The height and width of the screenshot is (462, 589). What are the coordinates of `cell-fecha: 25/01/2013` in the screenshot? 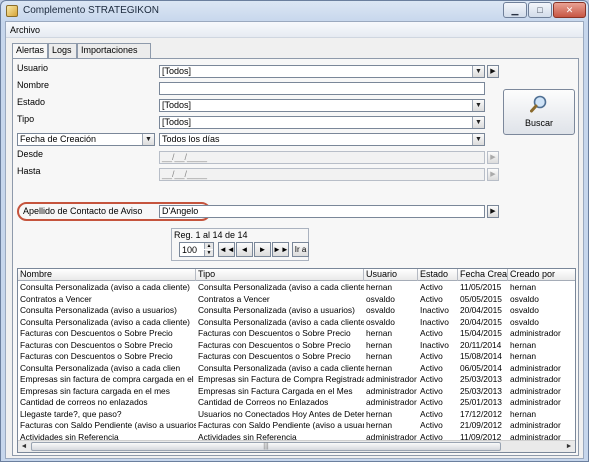 It's located at (481, 402).